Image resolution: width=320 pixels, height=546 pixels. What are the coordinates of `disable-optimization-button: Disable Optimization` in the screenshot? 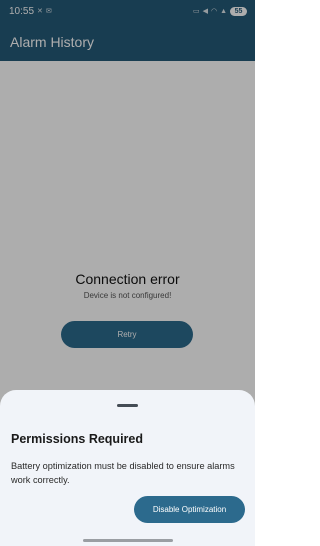 It's located at (189, 509).